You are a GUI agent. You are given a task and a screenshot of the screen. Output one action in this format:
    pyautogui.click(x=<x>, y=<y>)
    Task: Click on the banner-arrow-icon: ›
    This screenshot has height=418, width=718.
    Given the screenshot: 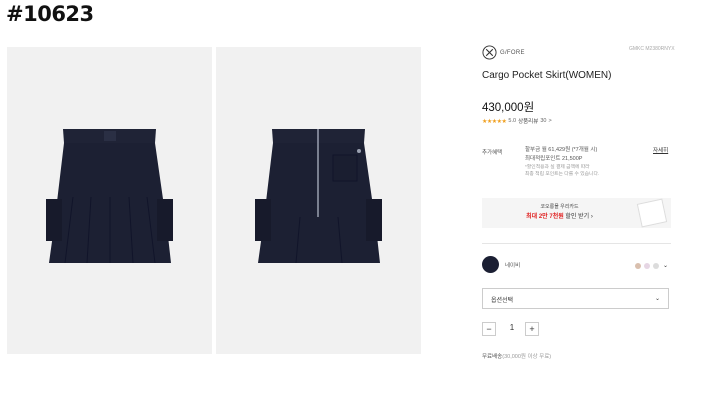 What is the action you would take?
    pyautogui.click(x=591, y=217)
    